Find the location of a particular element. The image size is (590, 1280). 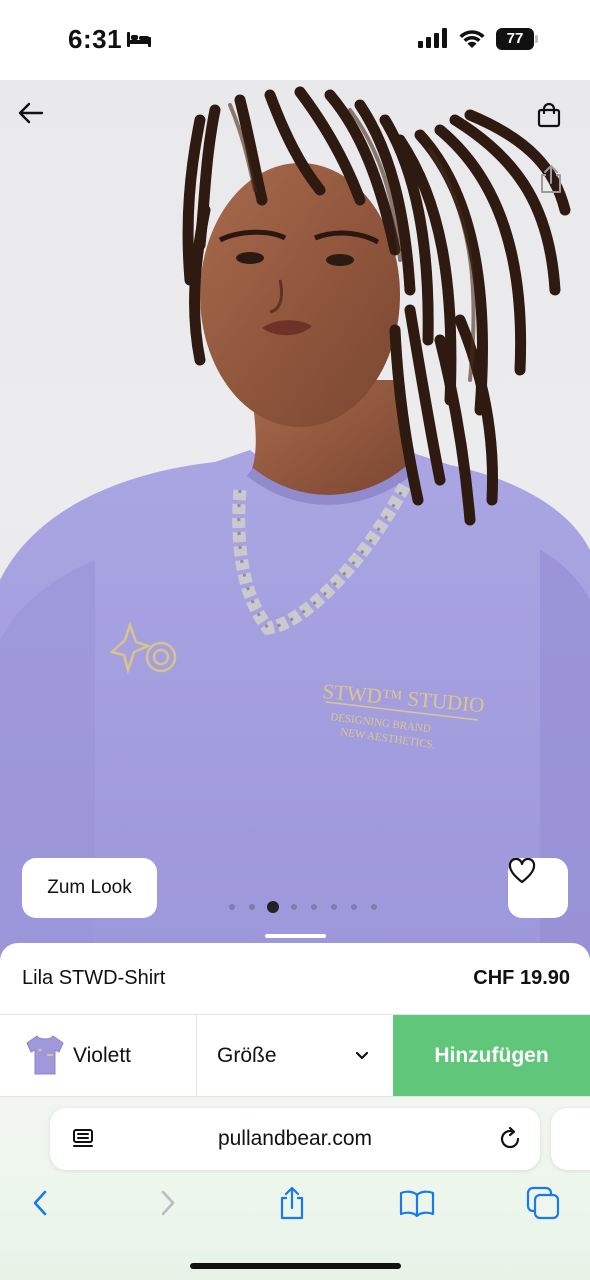

tabs-icon is located at coordinates (543, 1203).